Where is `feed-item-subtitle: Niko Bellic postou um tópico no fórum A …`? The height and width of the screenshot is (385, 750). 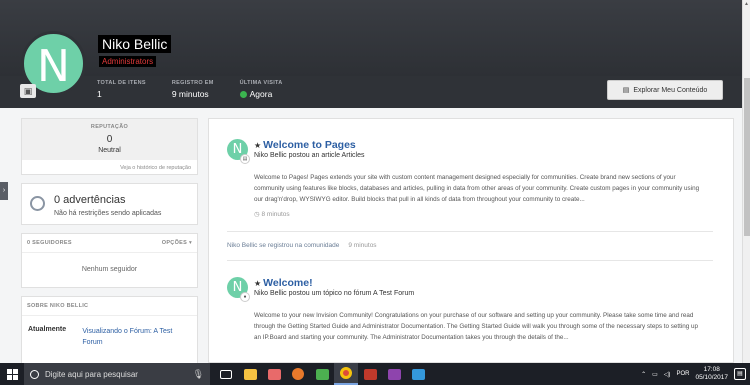
feed-item-subtitle: Niko Bellic postou um tópico no fórum A … is located at coordinates (334, 293).